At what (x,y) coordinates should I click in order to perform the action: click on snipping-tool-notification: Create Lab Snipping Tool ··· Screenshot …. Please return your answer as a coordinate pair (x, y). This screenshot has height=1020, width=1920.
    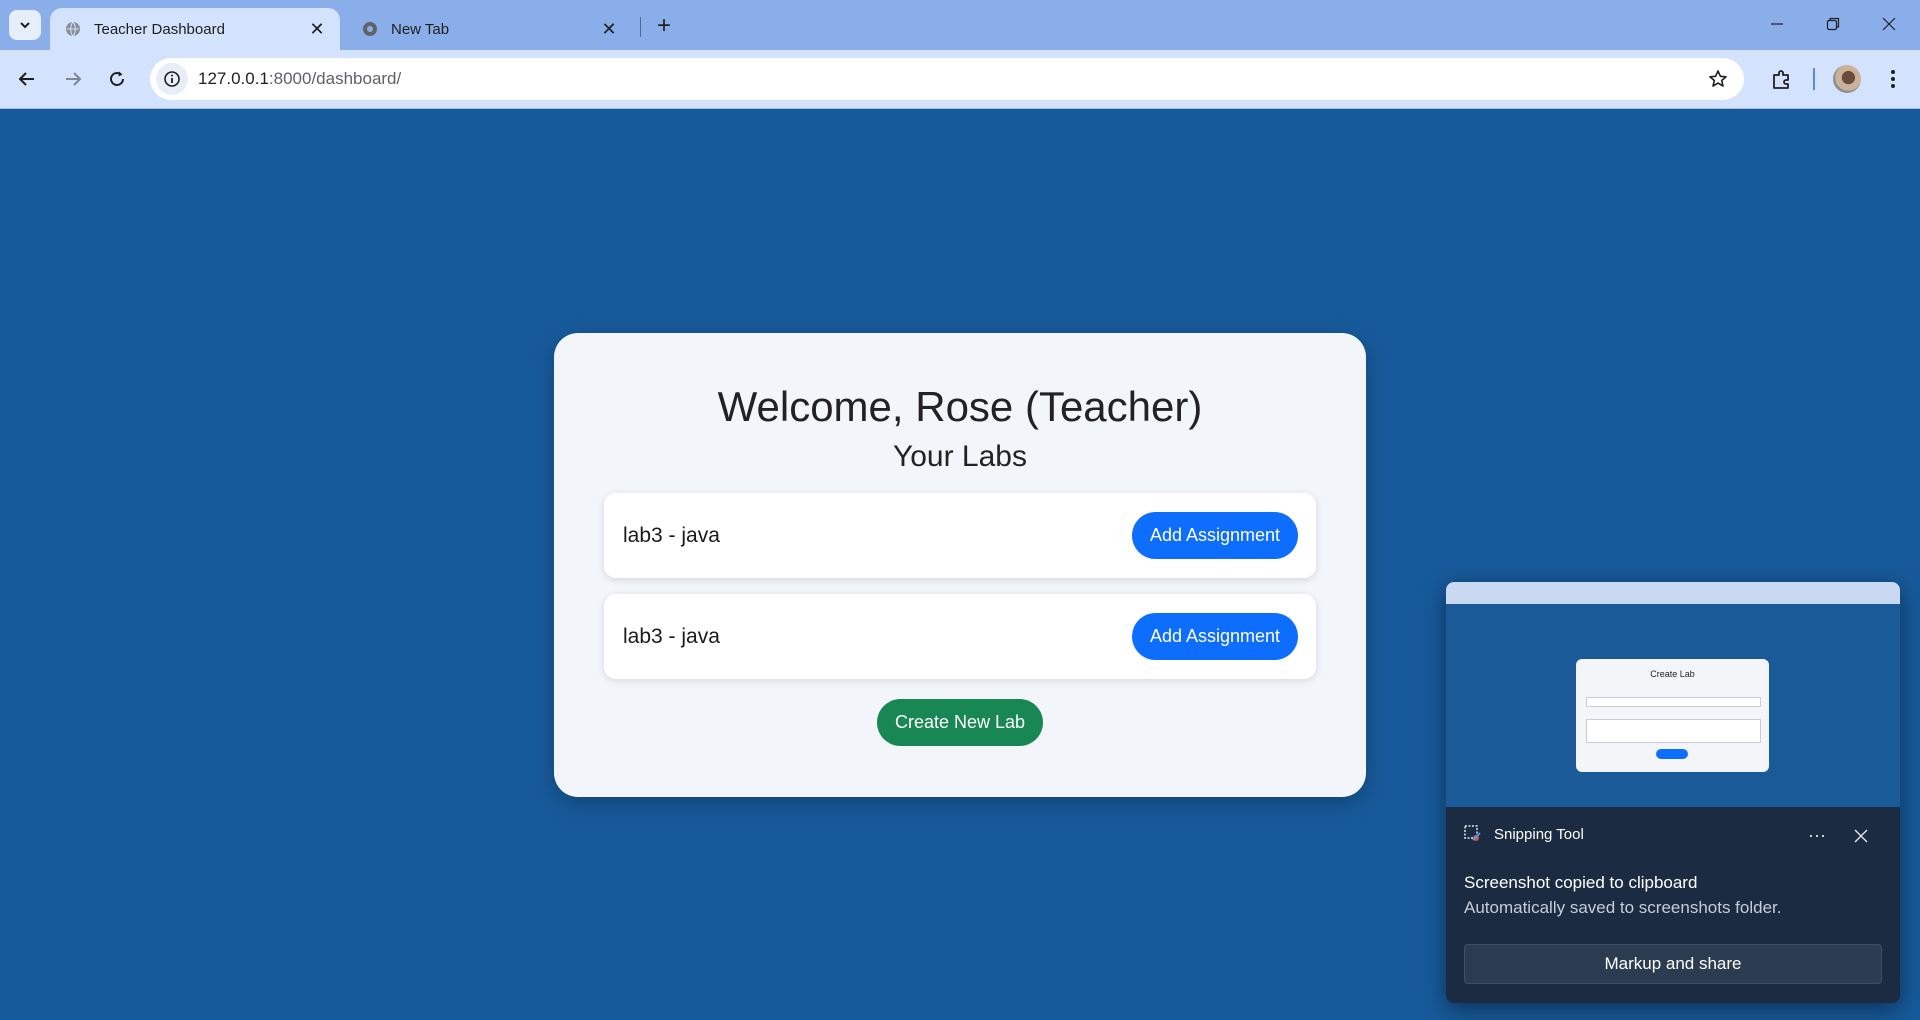
    Looking at the image, I should click on (1673, 792).